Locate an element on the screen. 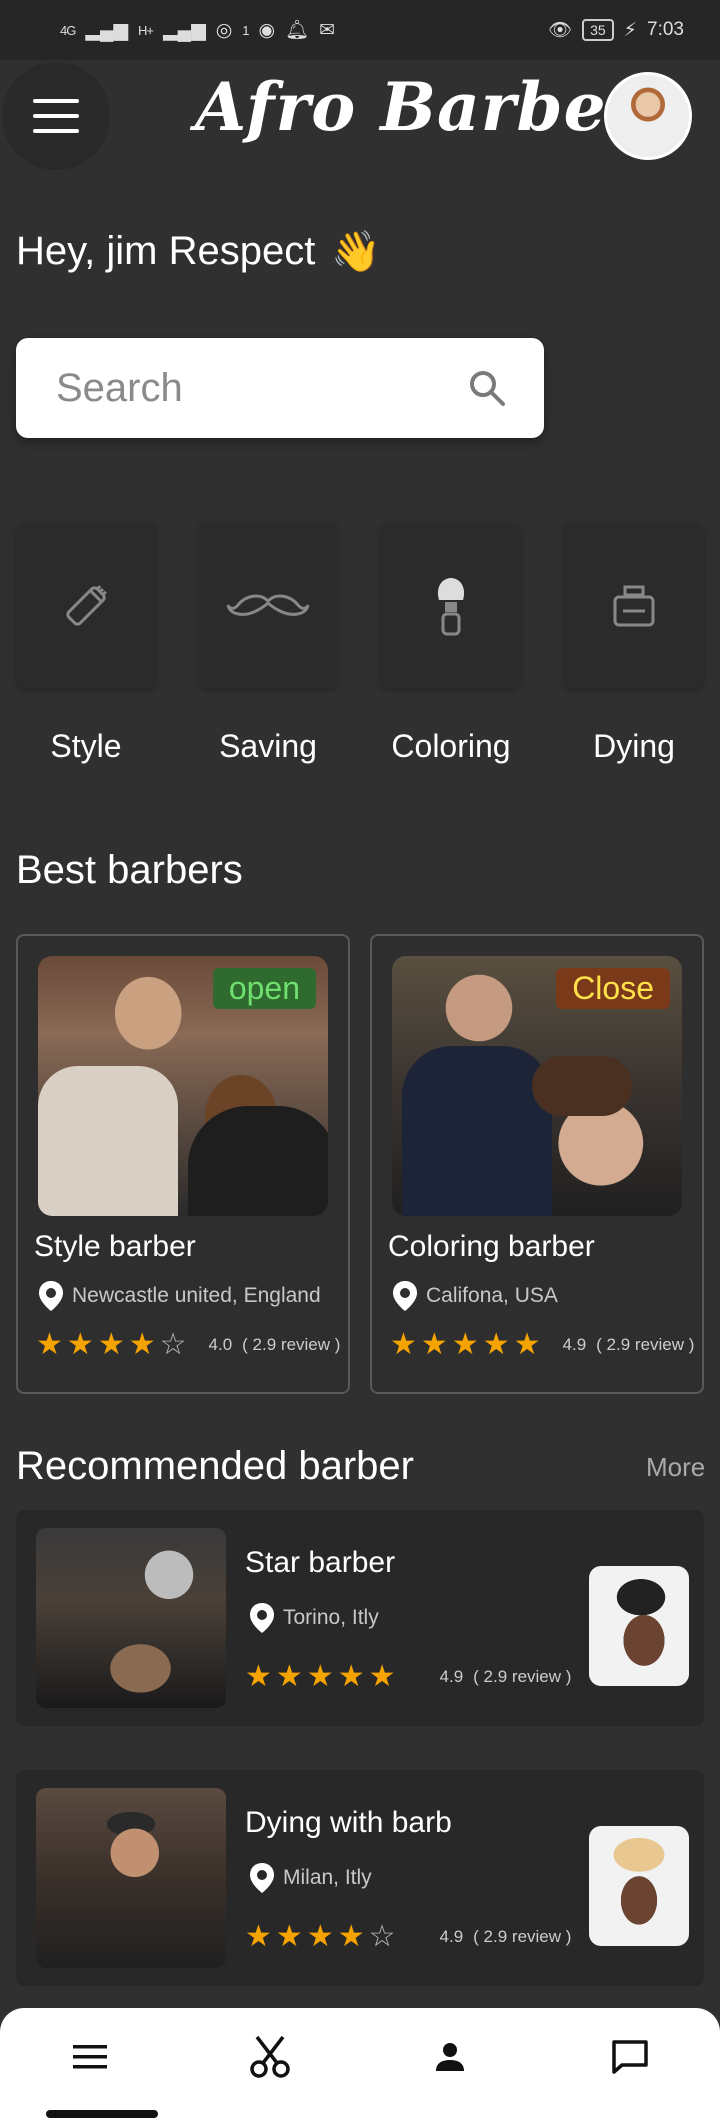 The image size is (720, 2118). recommended-title: Recommended barber is located at coordinates (215, 1466).